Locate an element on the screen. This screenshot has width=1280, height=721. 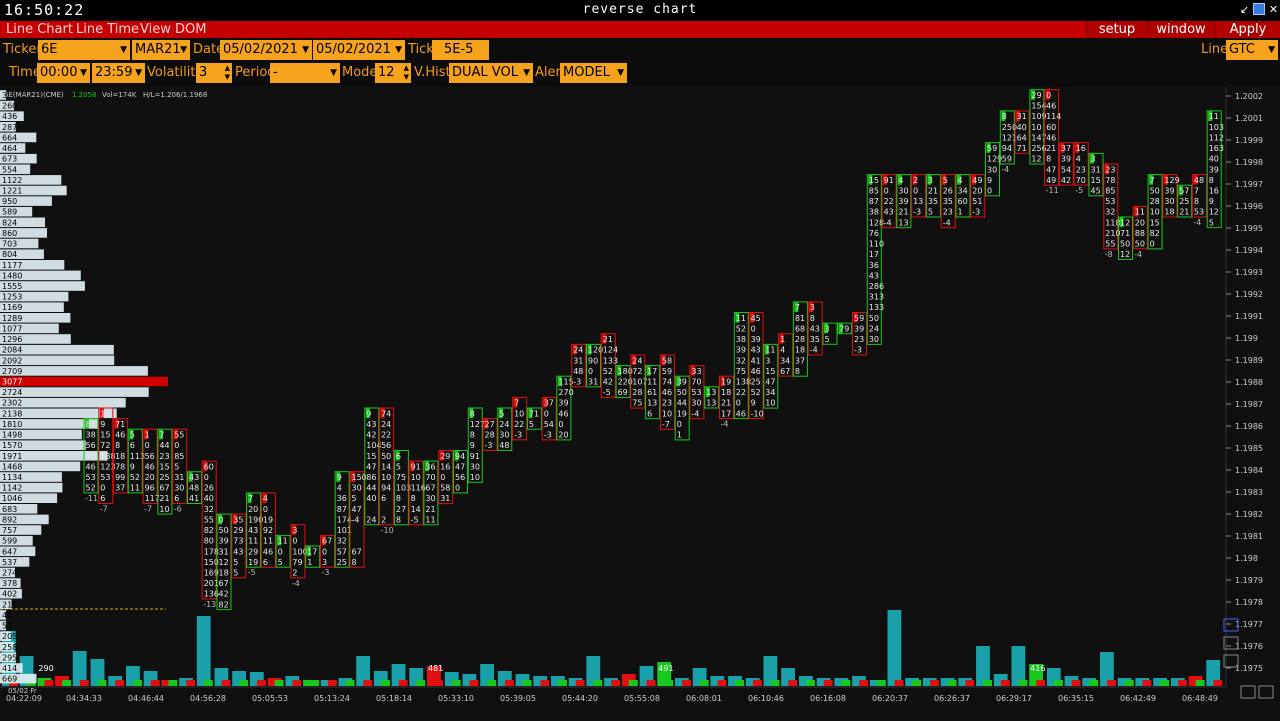
footprint-cell-value: 19 is located at coordinates (253, 562).